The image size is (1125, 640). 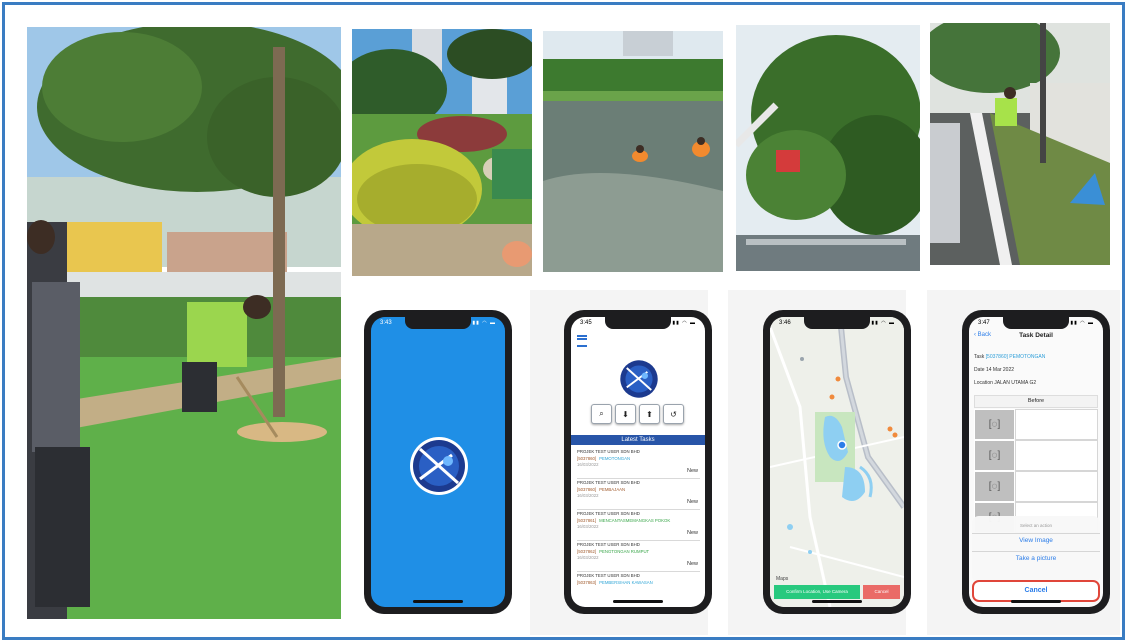 What do you see at coordinates (1015, 357) in the screenshot?
I see `task-value: [5037860] PEMOTONGAN` at bounding box center [1015, 357].